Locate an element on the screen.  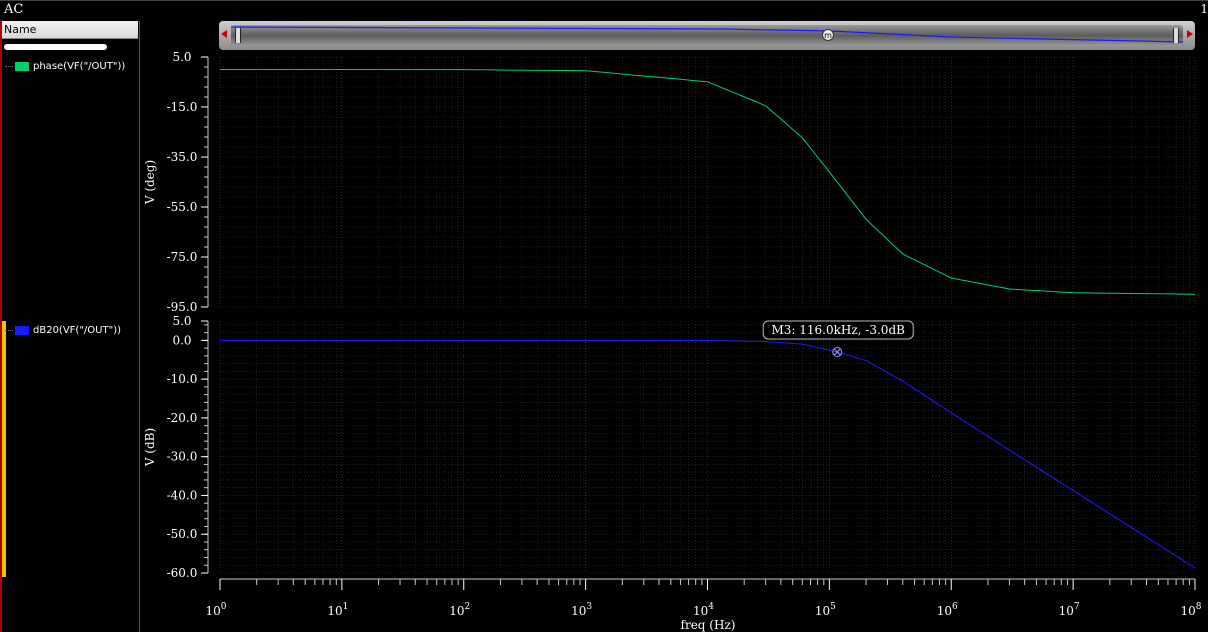
y-tick-label: -40.0 is located at coordinates (182, 495).